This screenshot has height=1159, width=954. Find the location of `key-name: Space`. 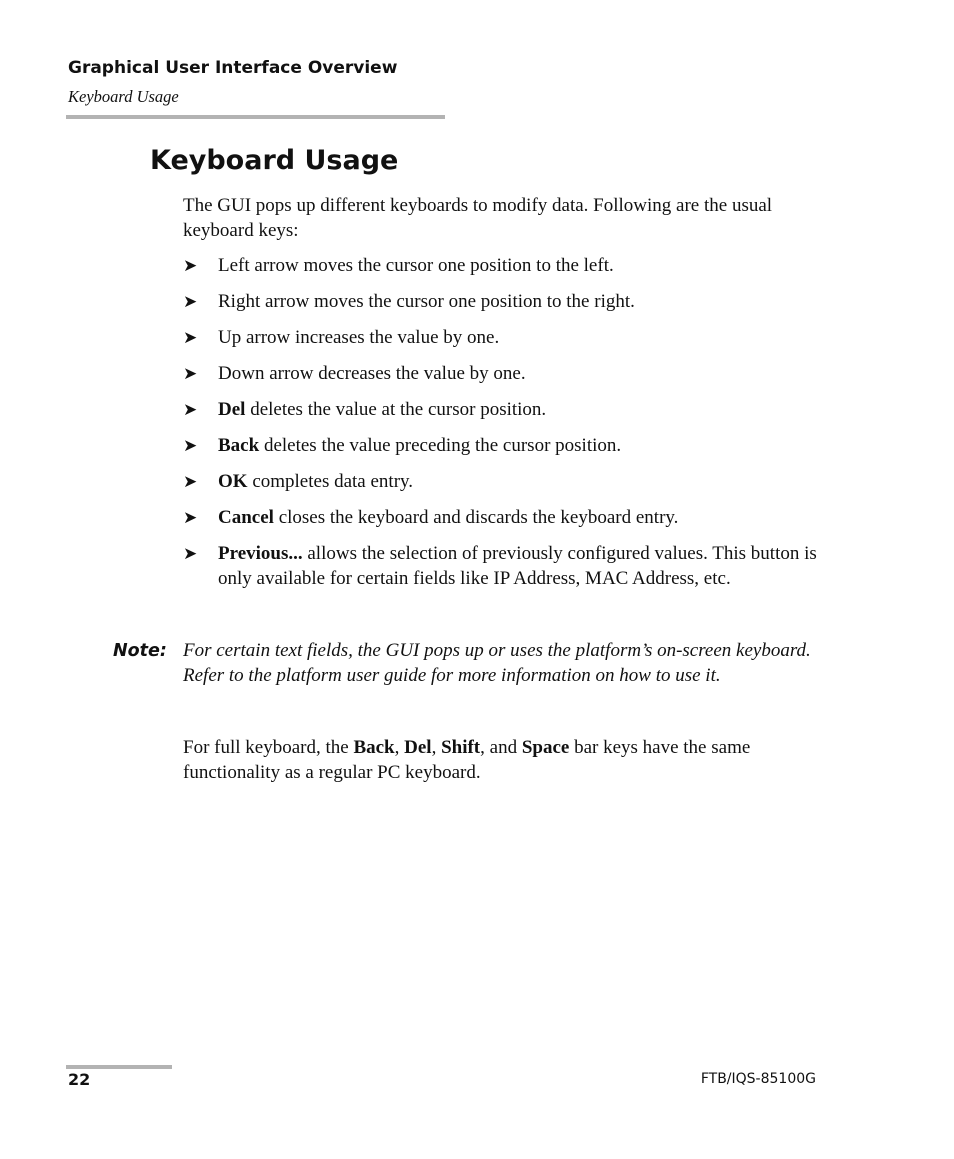

key-name: Space is located at coordinates (545, 747).